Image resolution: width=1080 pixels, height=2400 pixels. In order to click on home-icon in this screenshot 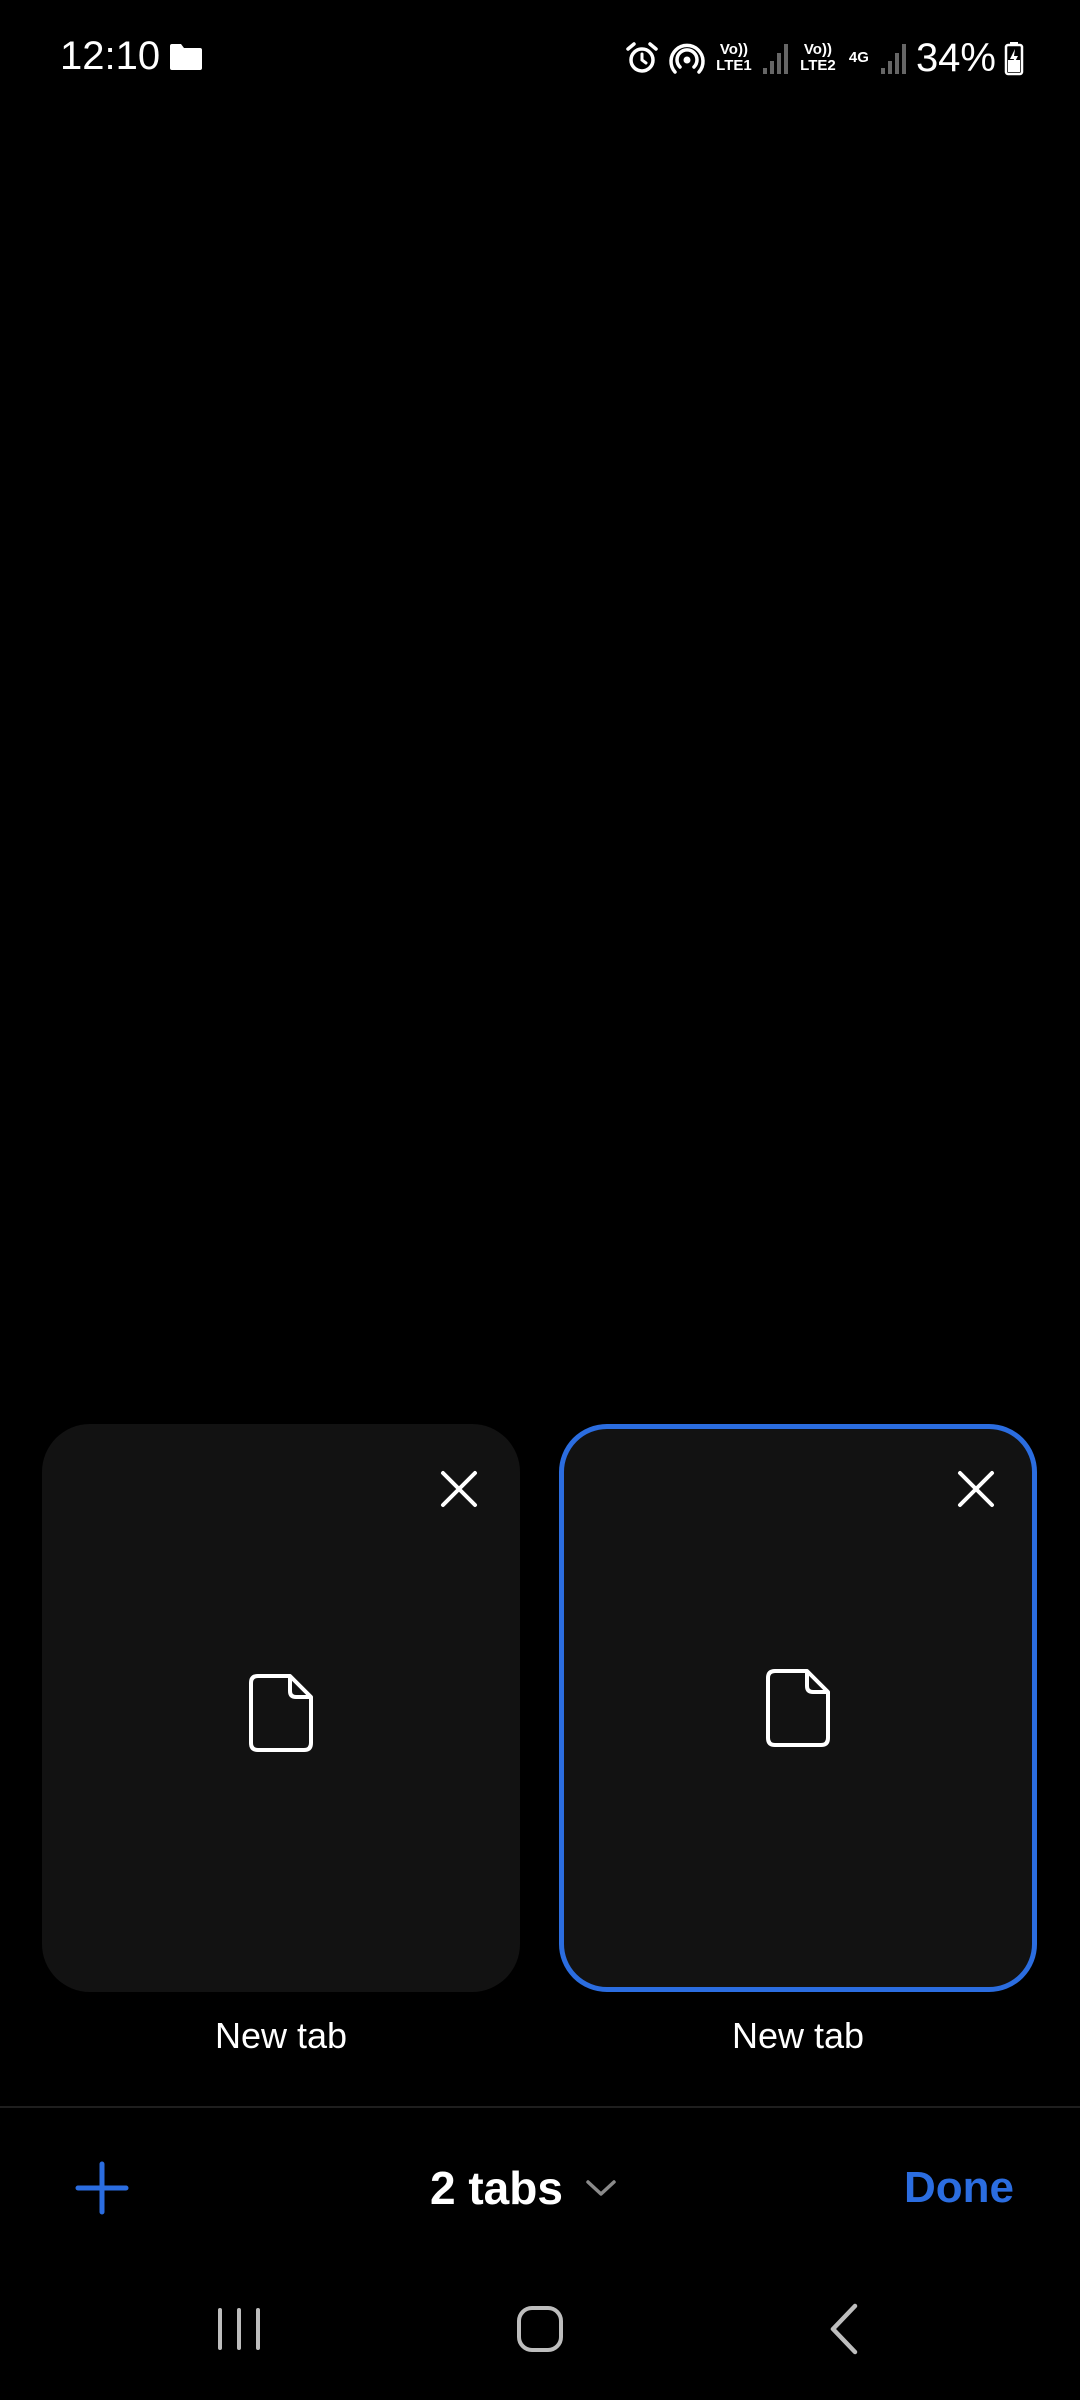, I will do `click(540, 2329)`.